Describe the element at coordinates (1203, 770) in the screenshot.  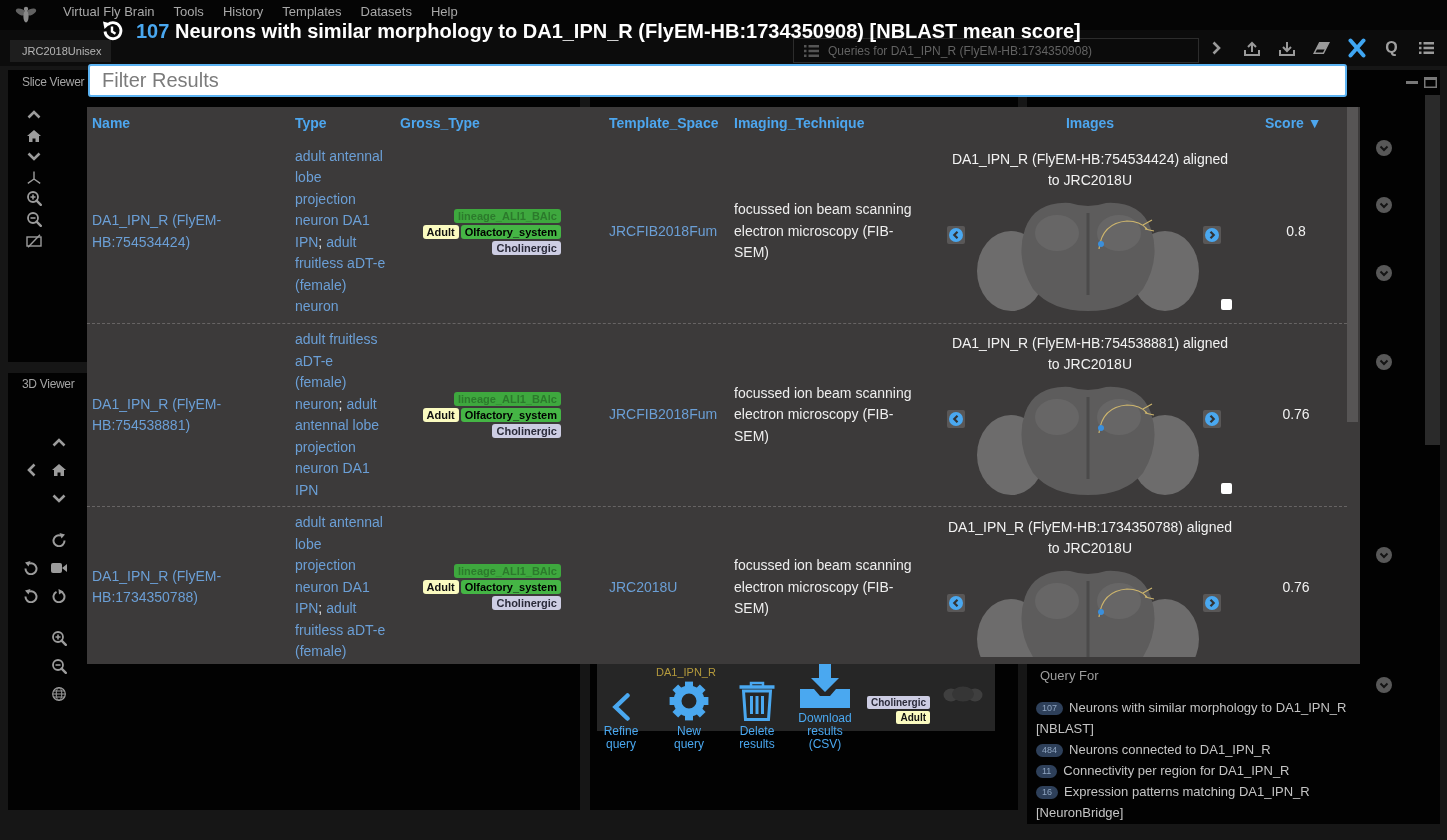
I see `query-item: 11 Connectivity per region for DA1_IPN_R` at that location.